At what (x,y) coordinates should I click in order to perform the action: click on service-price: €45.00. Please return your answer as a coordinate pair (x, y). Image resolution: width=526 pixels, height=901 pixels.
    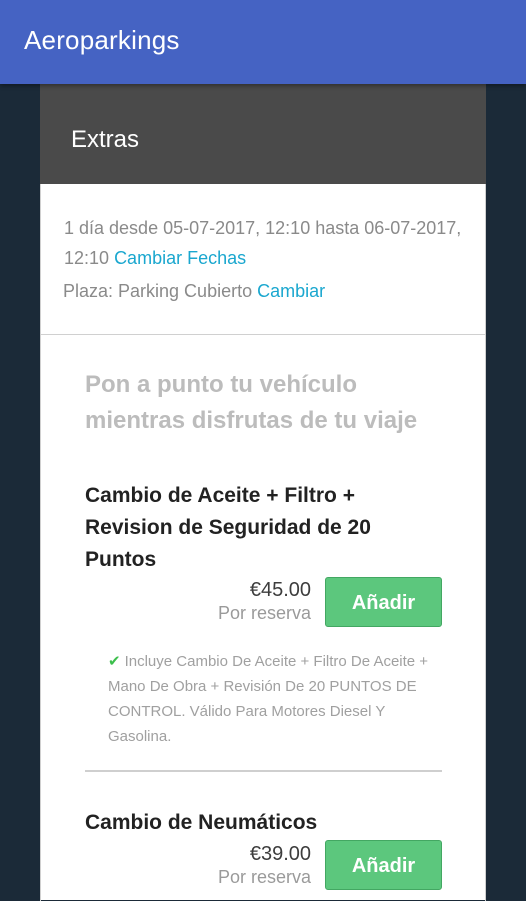
    Looking at the image, I should click on (280, 590).